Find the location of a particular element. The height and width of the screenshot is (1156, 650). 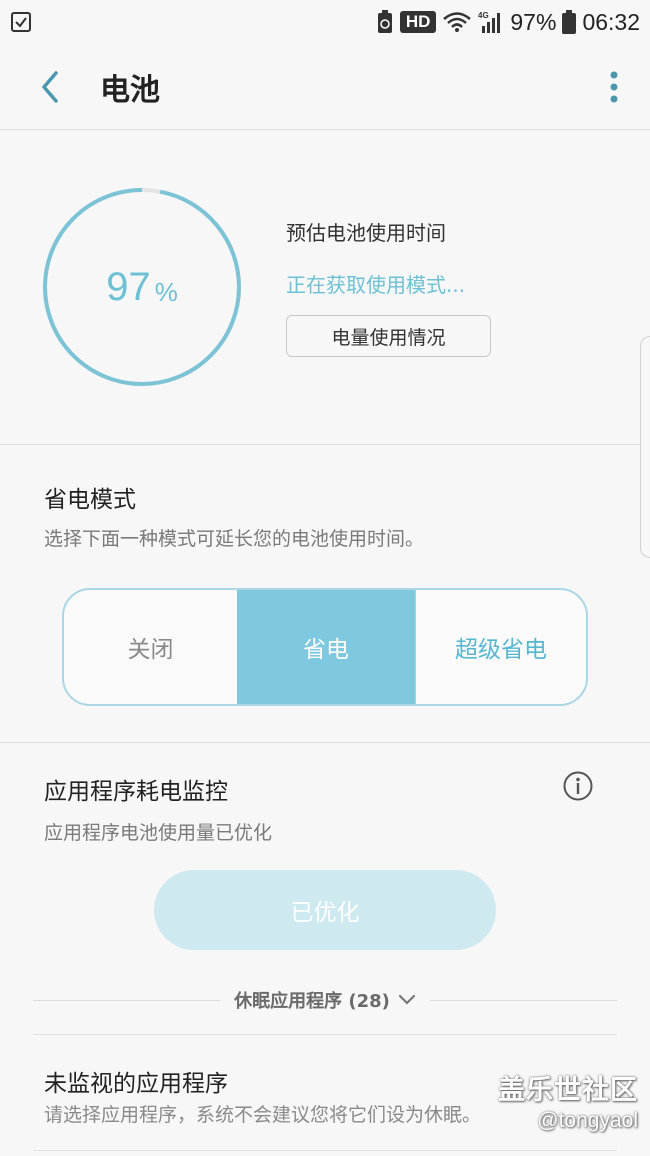

power-mode-description: 选择下面一种模式可延长您的电池使用时间。 is located at coordinates (234, 539).